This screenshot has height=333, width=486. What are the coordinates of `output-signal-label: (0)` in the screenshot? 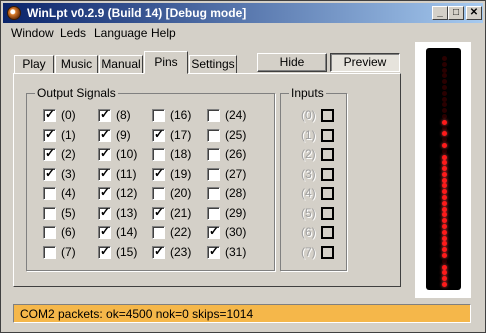 It's located at (68, 115).